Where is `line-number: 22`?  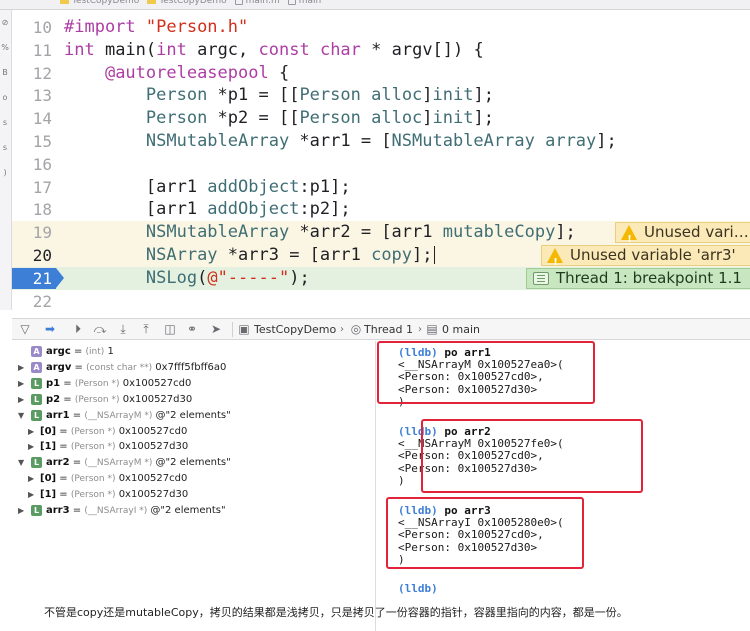
line-number: 22 is located at coordinates (42, 301).